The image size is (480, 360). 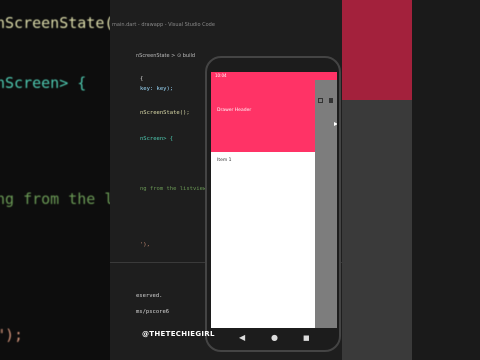 I want to click on breadcrumb: nScreenState > ⊙ build, so click(x=165, y=56).